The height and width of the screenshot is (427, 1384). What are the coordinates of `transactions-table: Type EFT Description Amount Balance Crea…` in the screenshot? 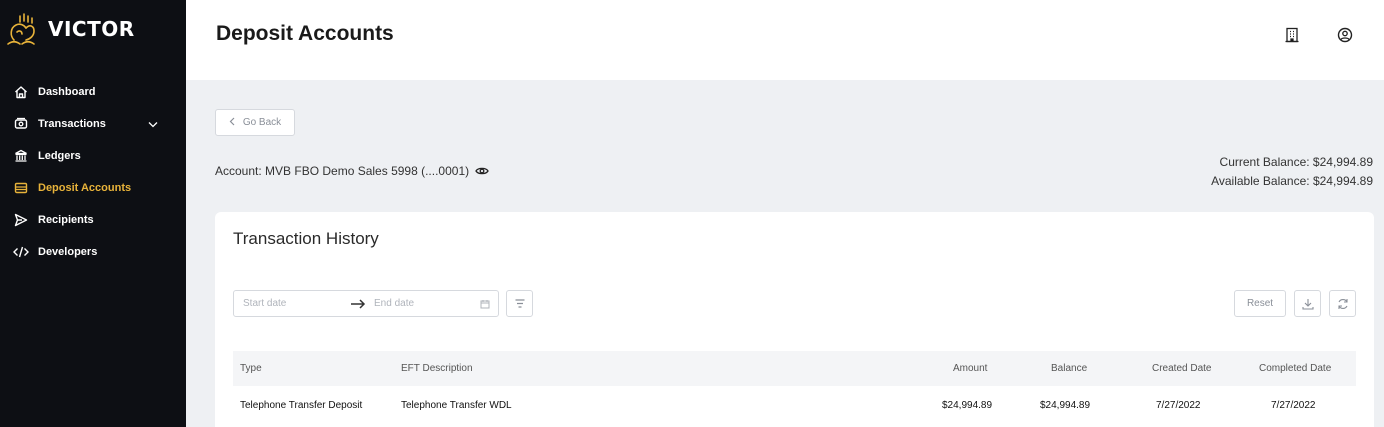 It's located at (794, 387).